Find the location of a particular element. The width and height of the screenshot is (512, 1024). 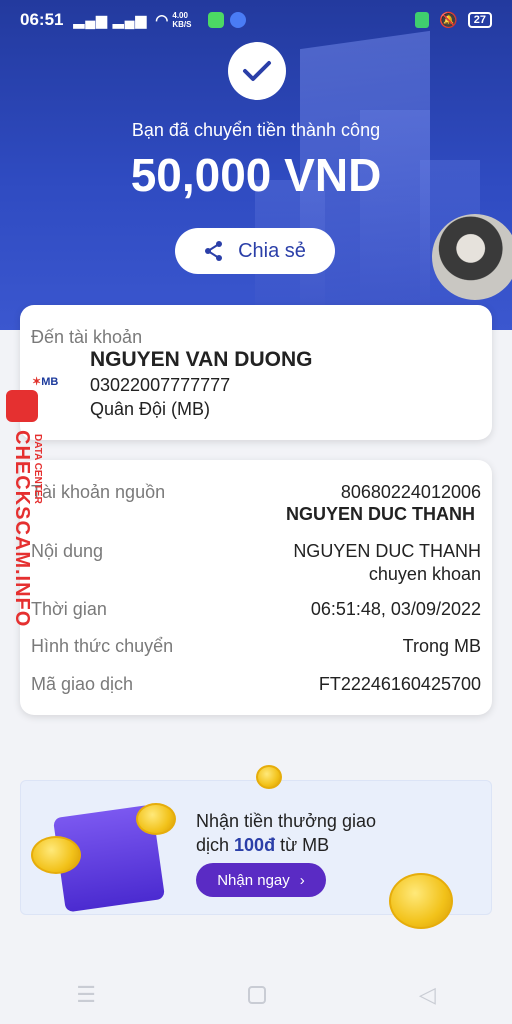

claim-now-button: Nhận ngay › is located at coordinates (261, 880).